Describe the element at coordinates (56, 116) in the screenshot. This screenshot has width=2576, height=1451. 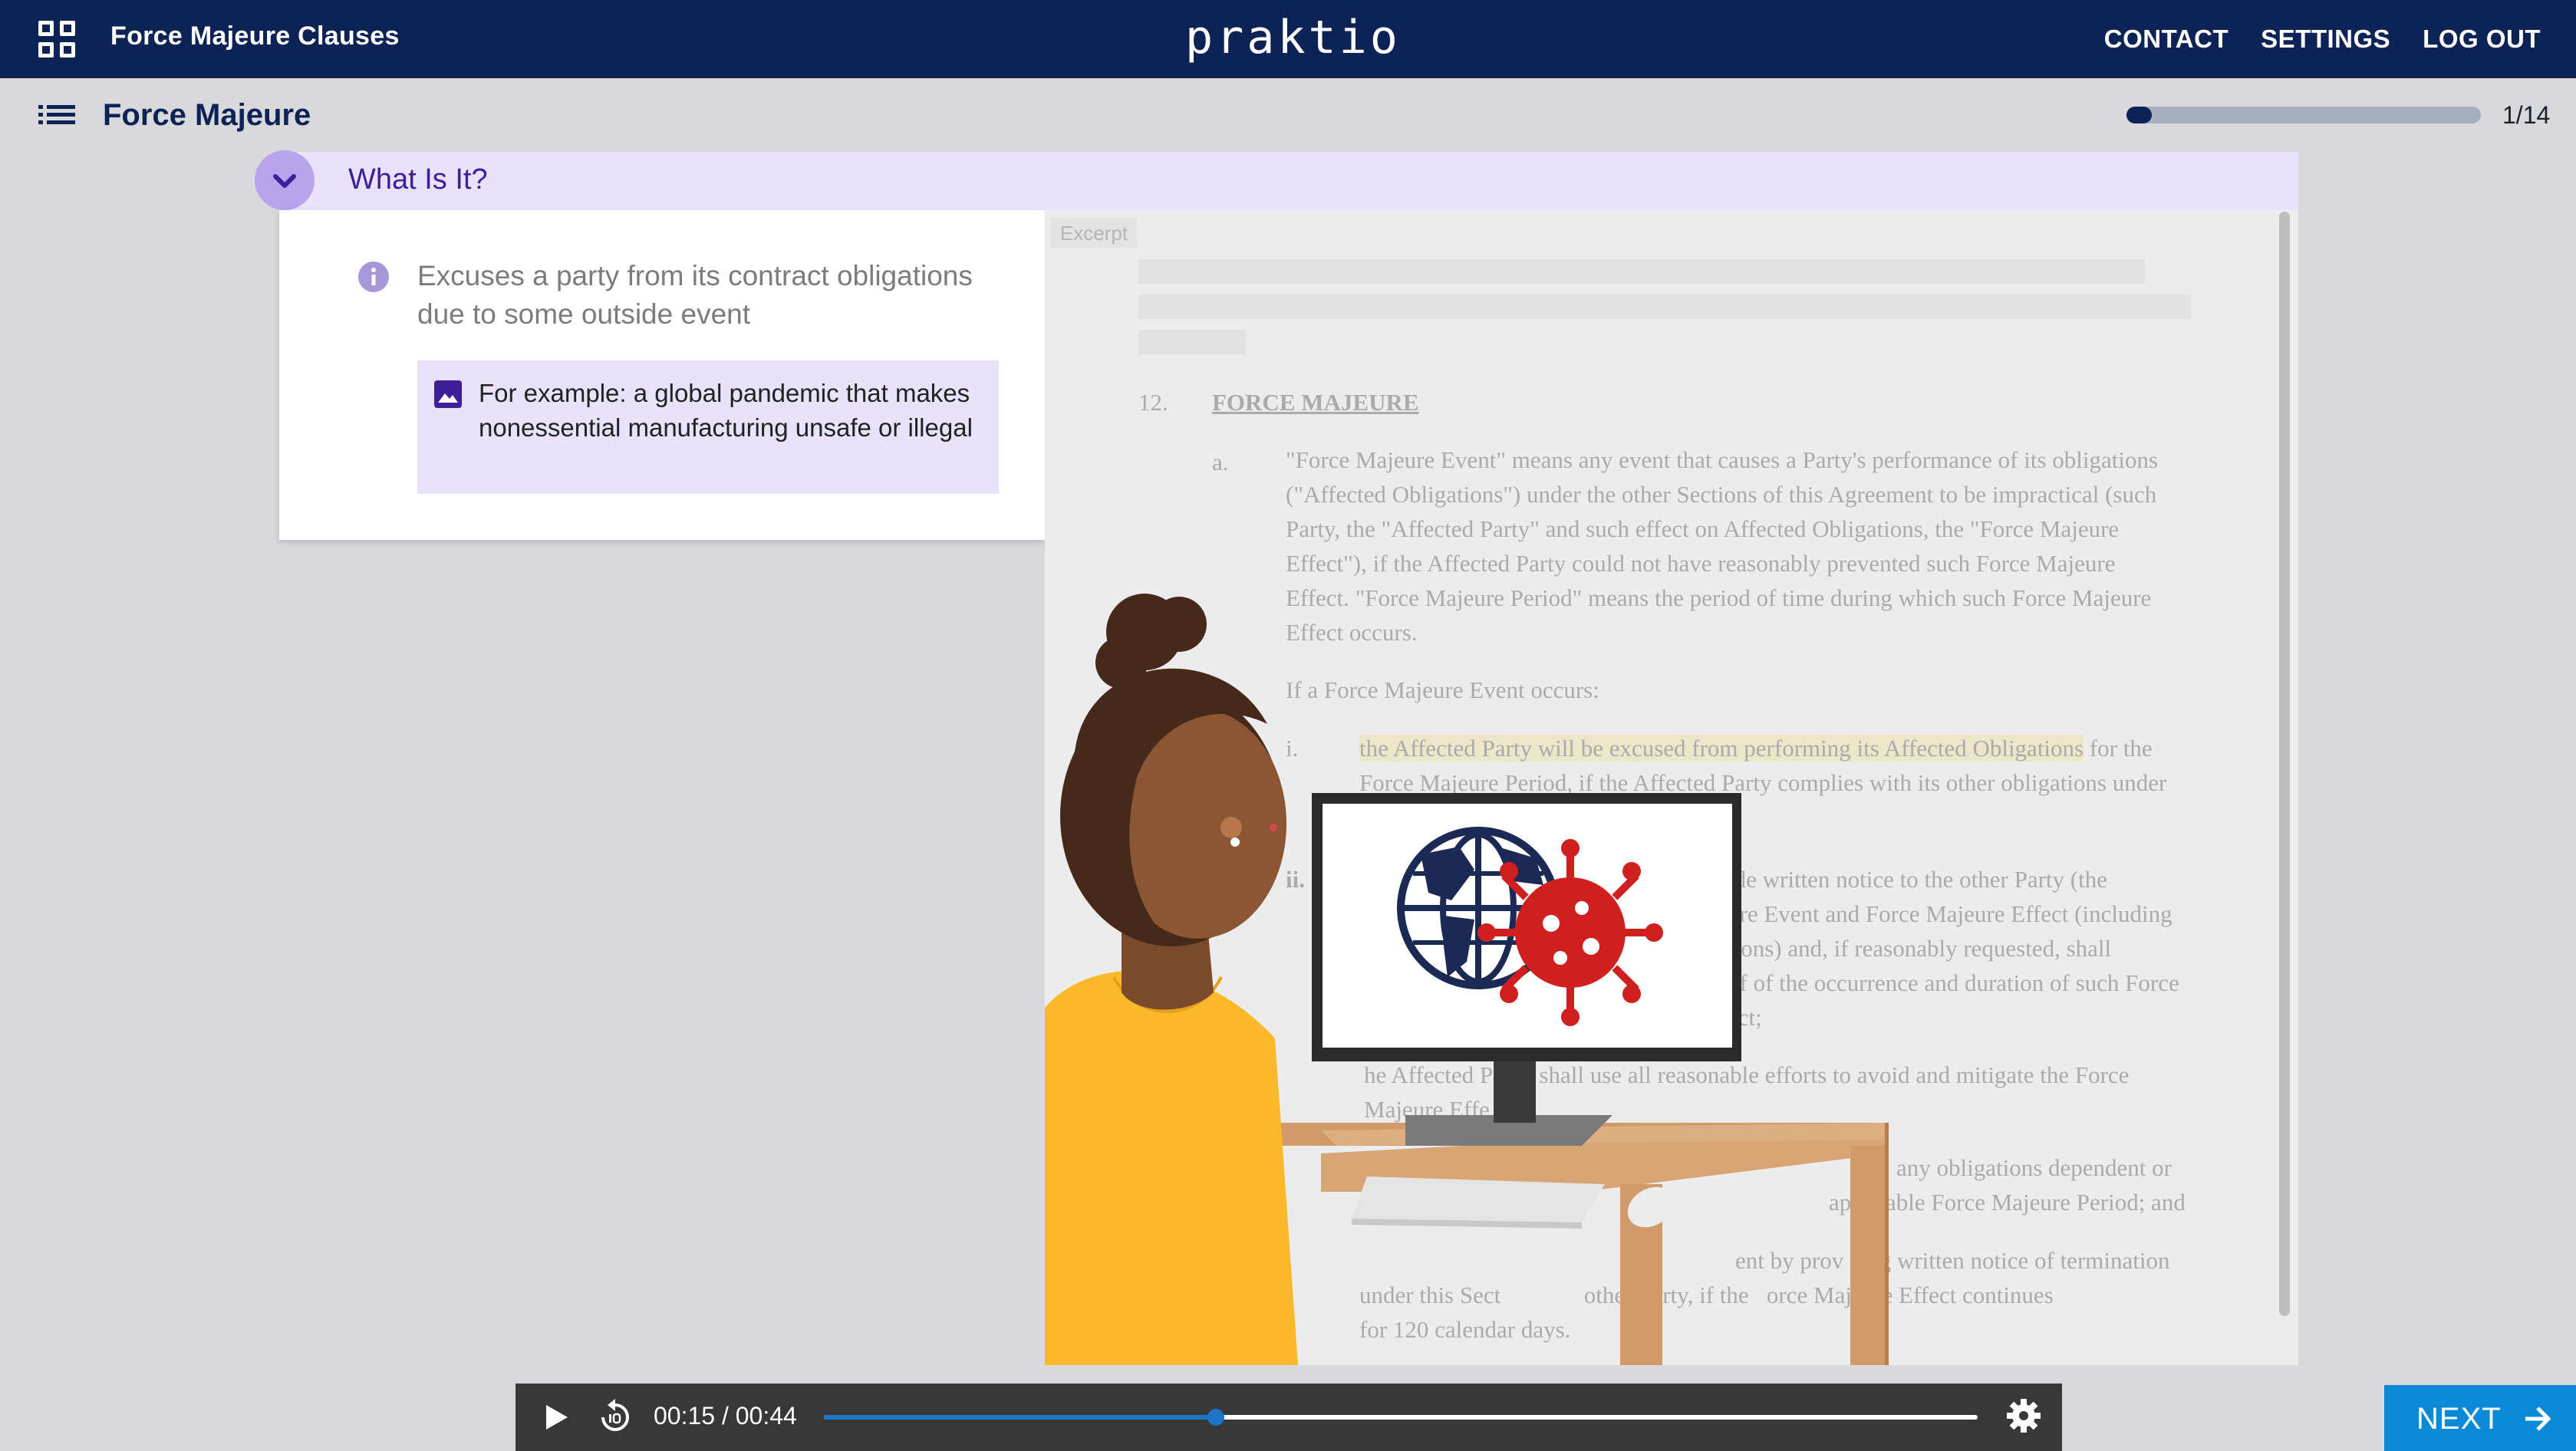
I see `list-icon` at that location.